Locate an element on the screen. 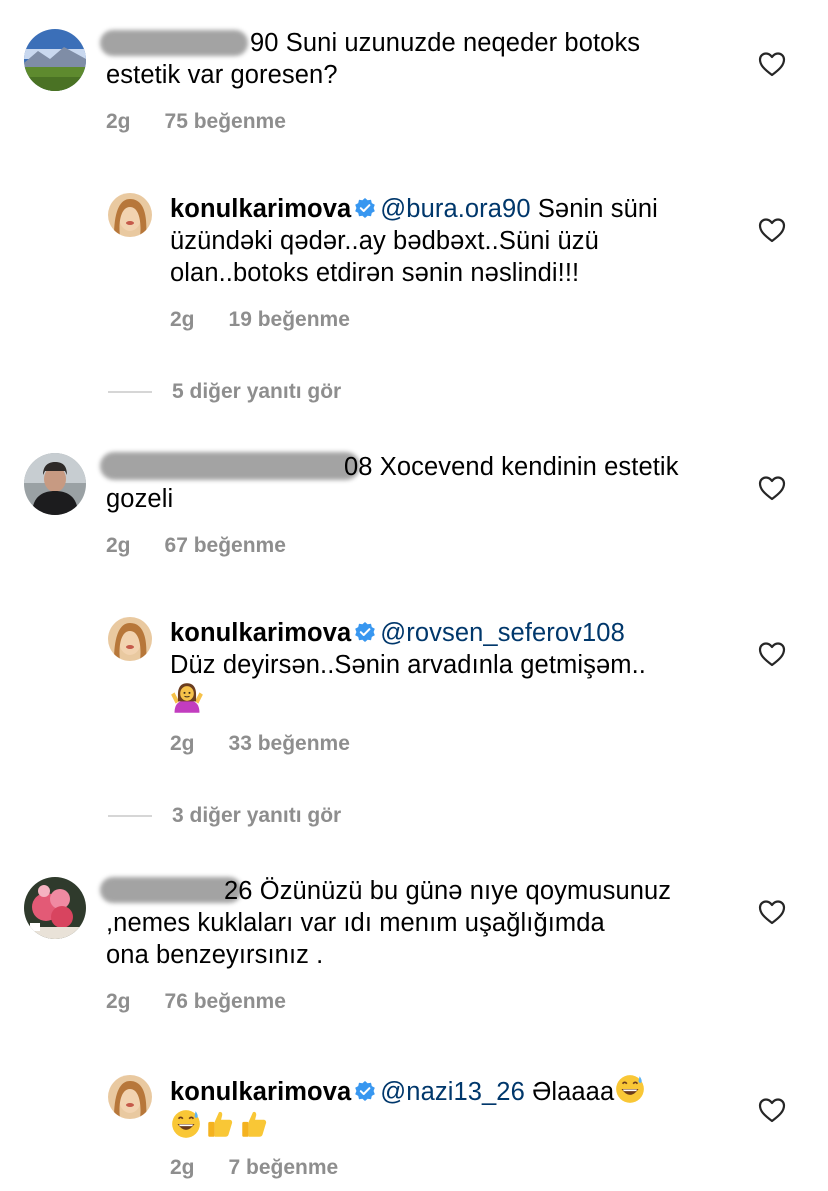 This screenshot has width=828, height=1191. username-suffix: 90 is located at coordinates (264, 43).